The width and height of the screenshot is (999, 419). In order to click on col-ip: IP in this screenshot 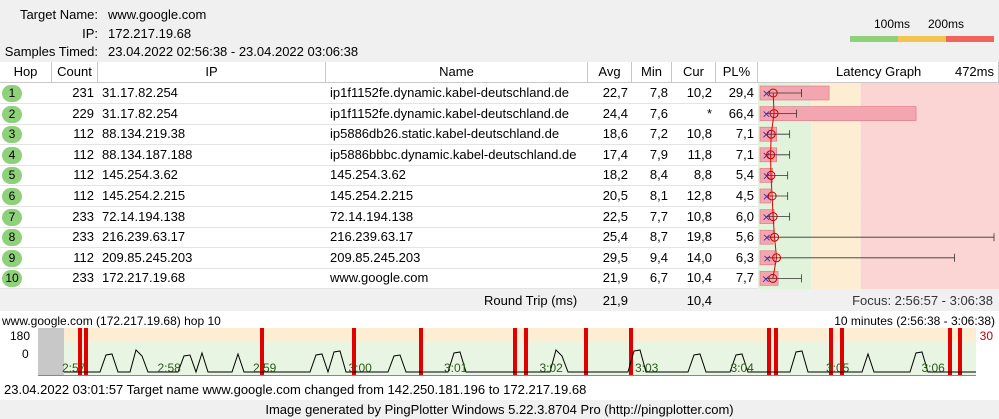, I will do `click(212, 72)`.